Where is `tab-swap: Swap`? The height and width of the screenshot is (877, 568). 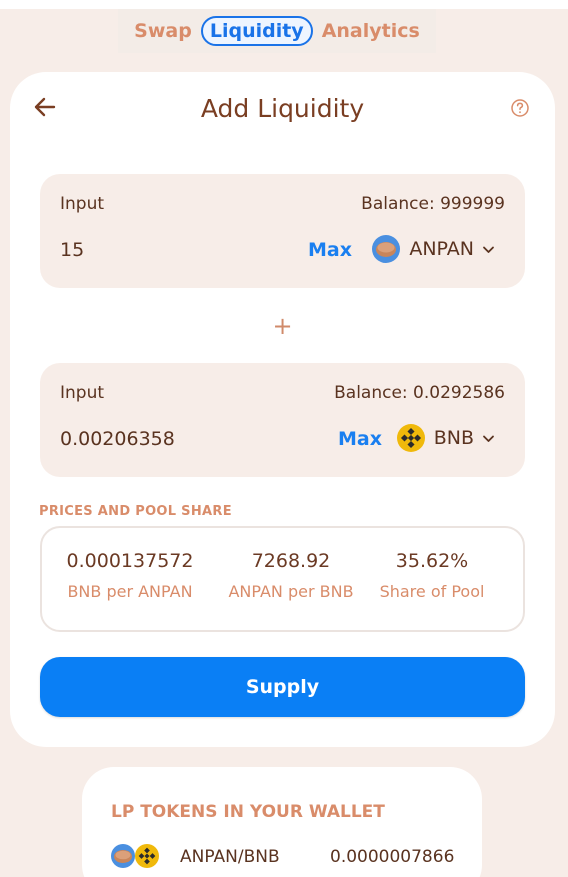
tab-swap: Swap is located at coordinates (163, 31).